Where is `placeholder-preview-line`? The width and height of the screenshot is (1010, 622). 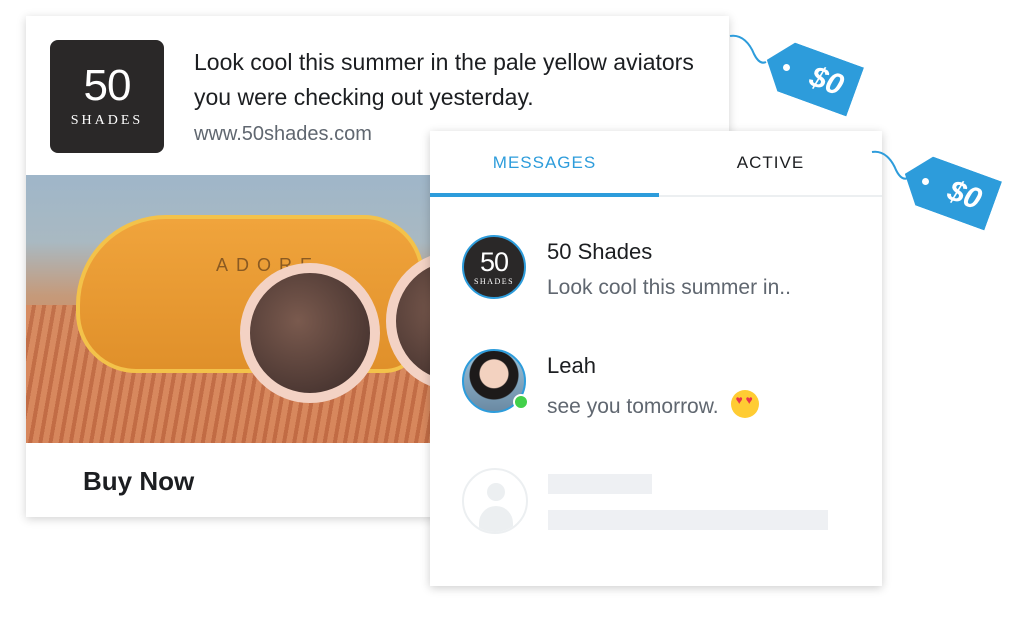
placeholder-preview-line is located at coordinates (688, 520).